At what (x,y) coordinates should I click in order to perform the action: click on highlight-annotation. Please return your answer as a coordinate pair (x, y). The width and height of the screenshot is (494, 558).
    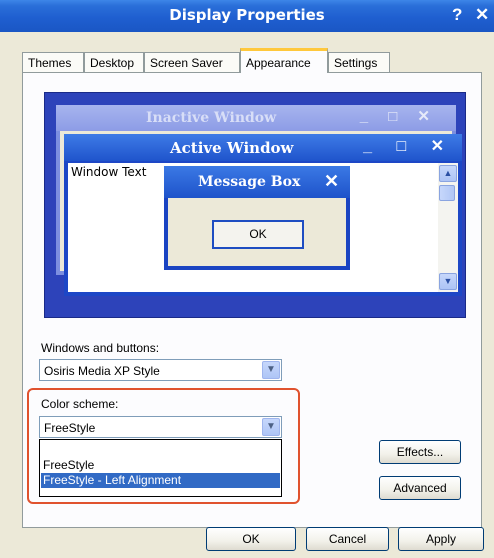
    Looking at the image, I should click on (163, 446).